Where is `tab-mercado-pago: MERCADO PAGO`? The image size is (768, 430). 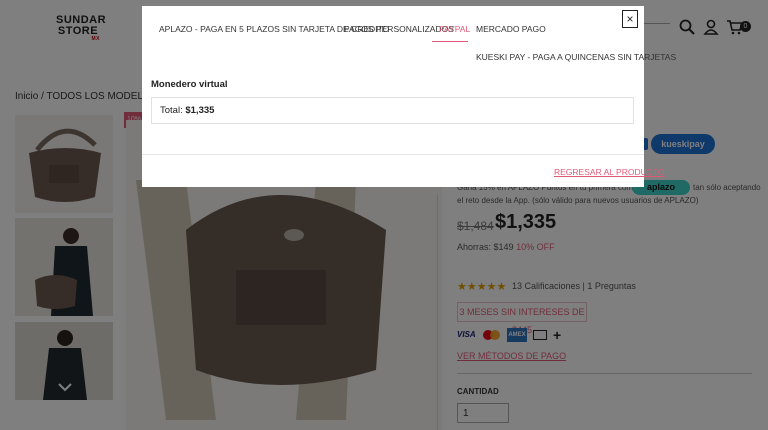 tab-mercado-pago: MERCADO PAGO is located at coordinates (511, 29).